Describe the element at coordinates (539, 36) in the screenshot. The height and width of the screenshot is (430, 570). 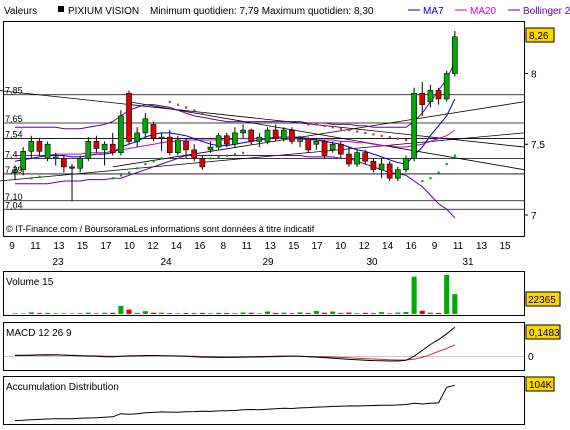
I see `current-price-value: 8,26` at that location.